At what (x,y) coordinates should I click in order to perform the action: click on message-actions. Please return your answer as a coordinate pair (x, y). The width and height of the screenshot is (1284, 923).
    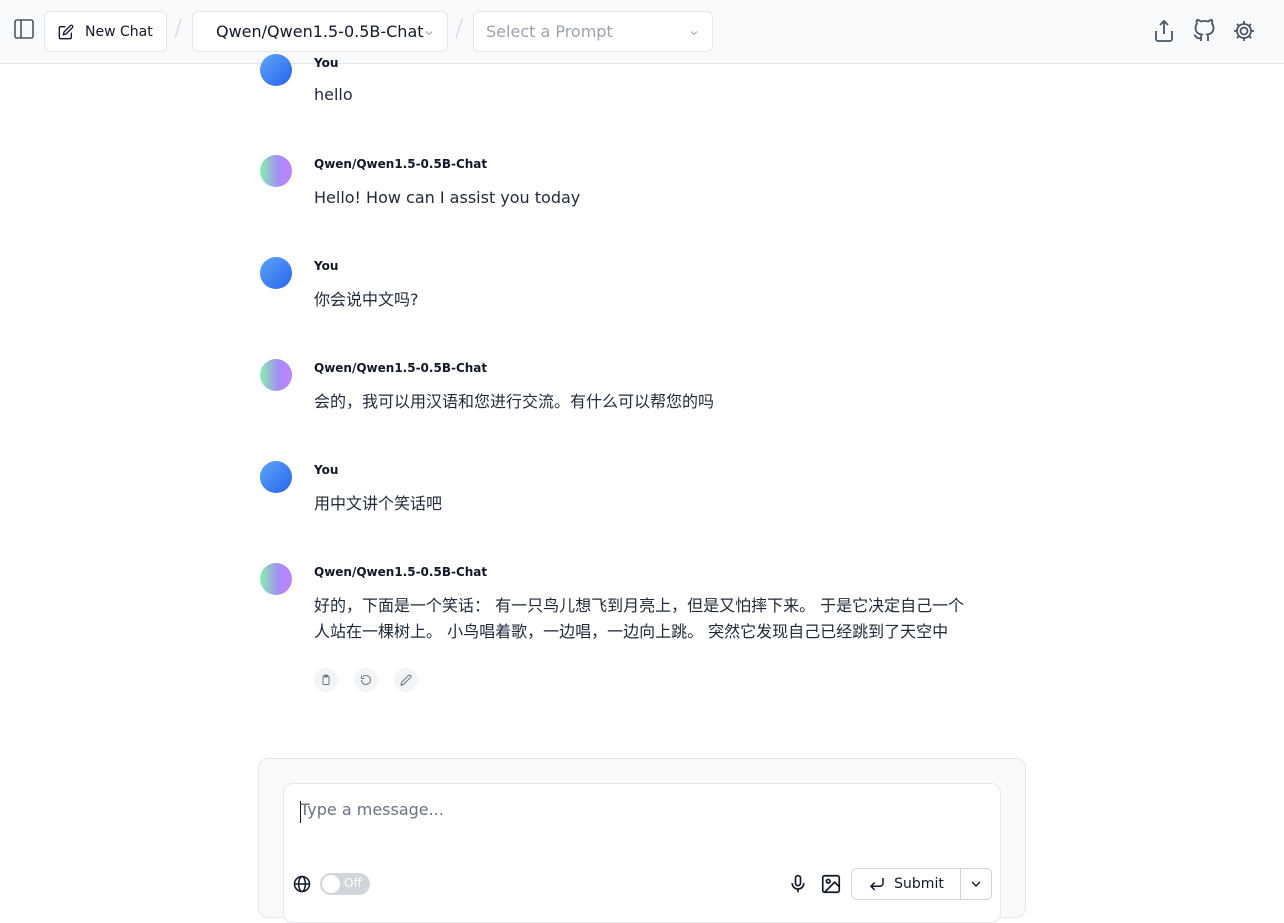
    Looking at the image, I should click on (366, 680).